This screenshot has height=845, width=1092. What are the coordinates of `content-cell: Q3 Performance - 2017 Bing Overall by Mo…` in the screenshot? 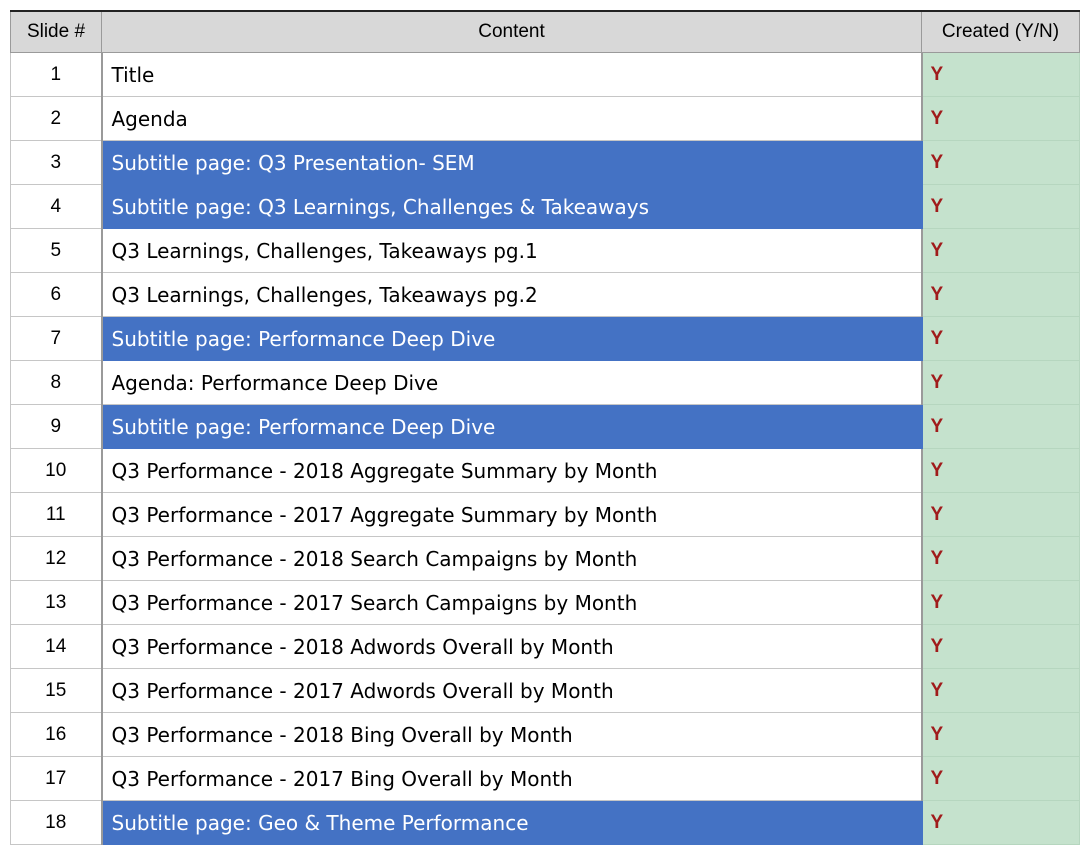 It's located at (512, 778).